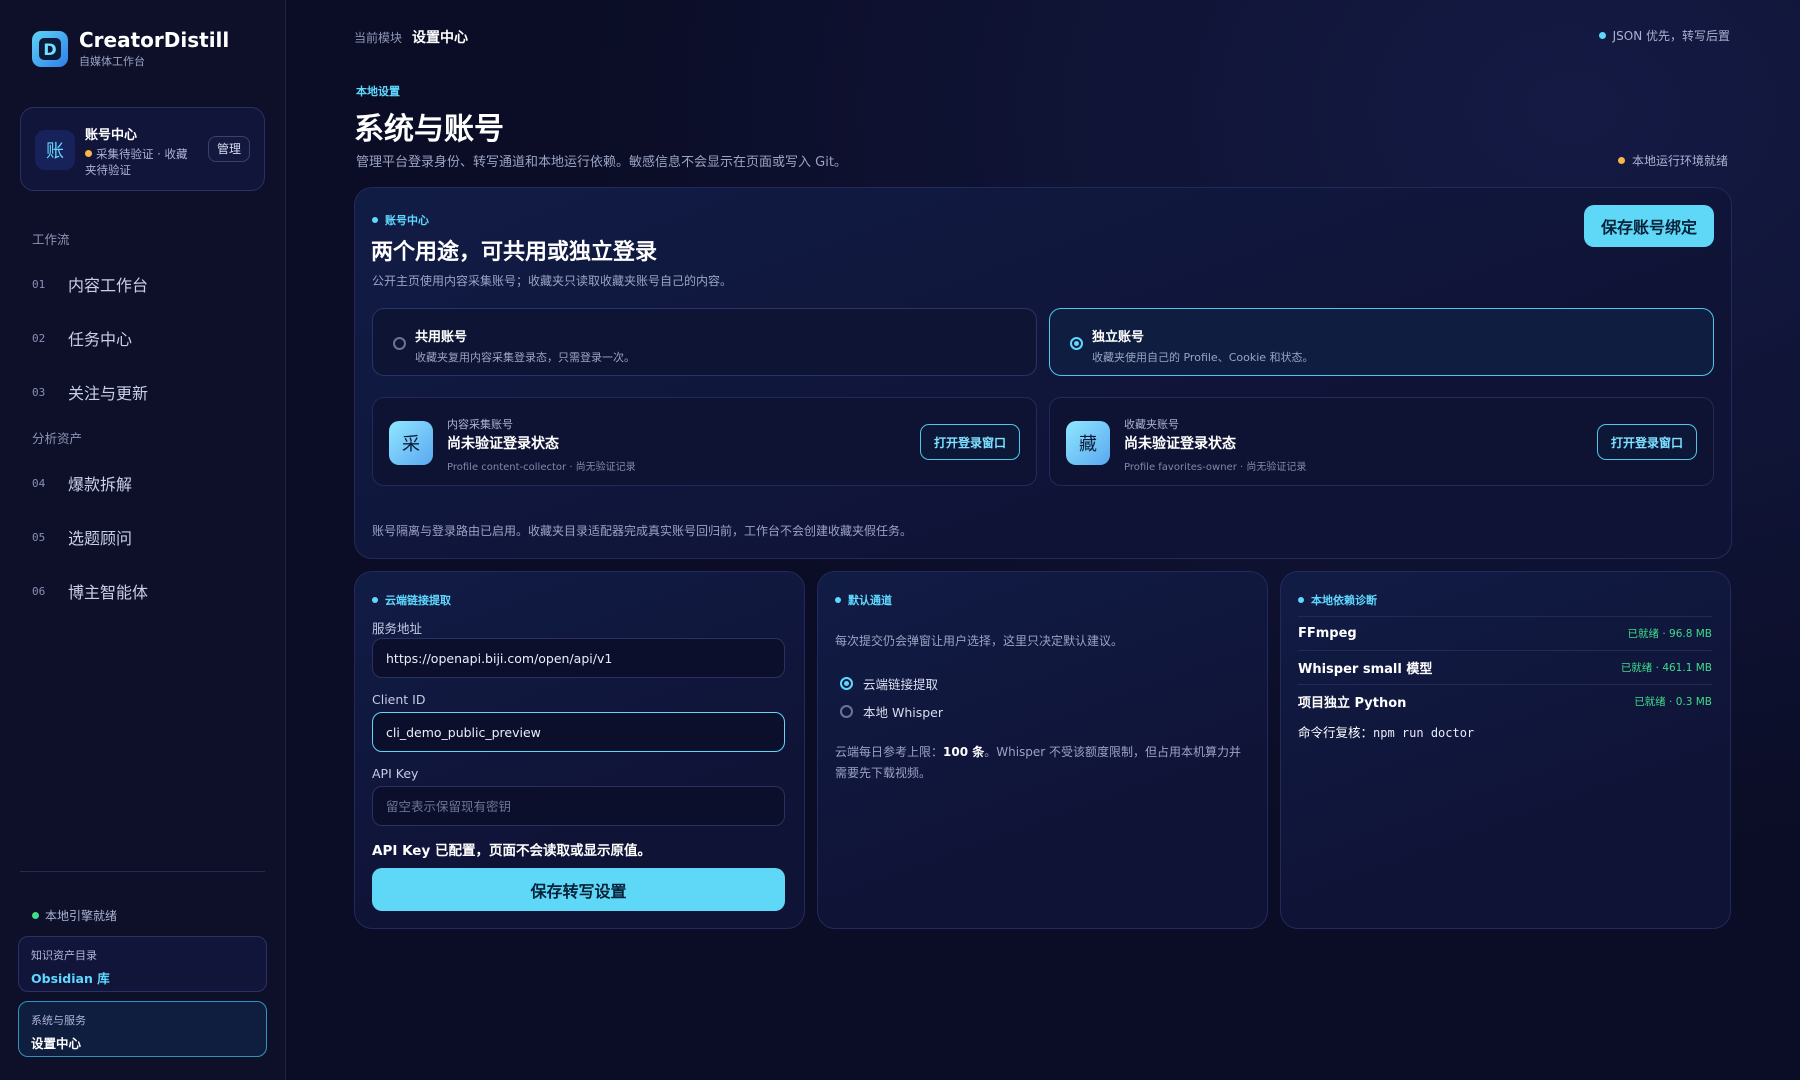 Image resolution: width=1800 pixels, height=1080 pixels. I want to click on nav-item-viral-breakdown: 04 爆款拆解, so click(82, 483).